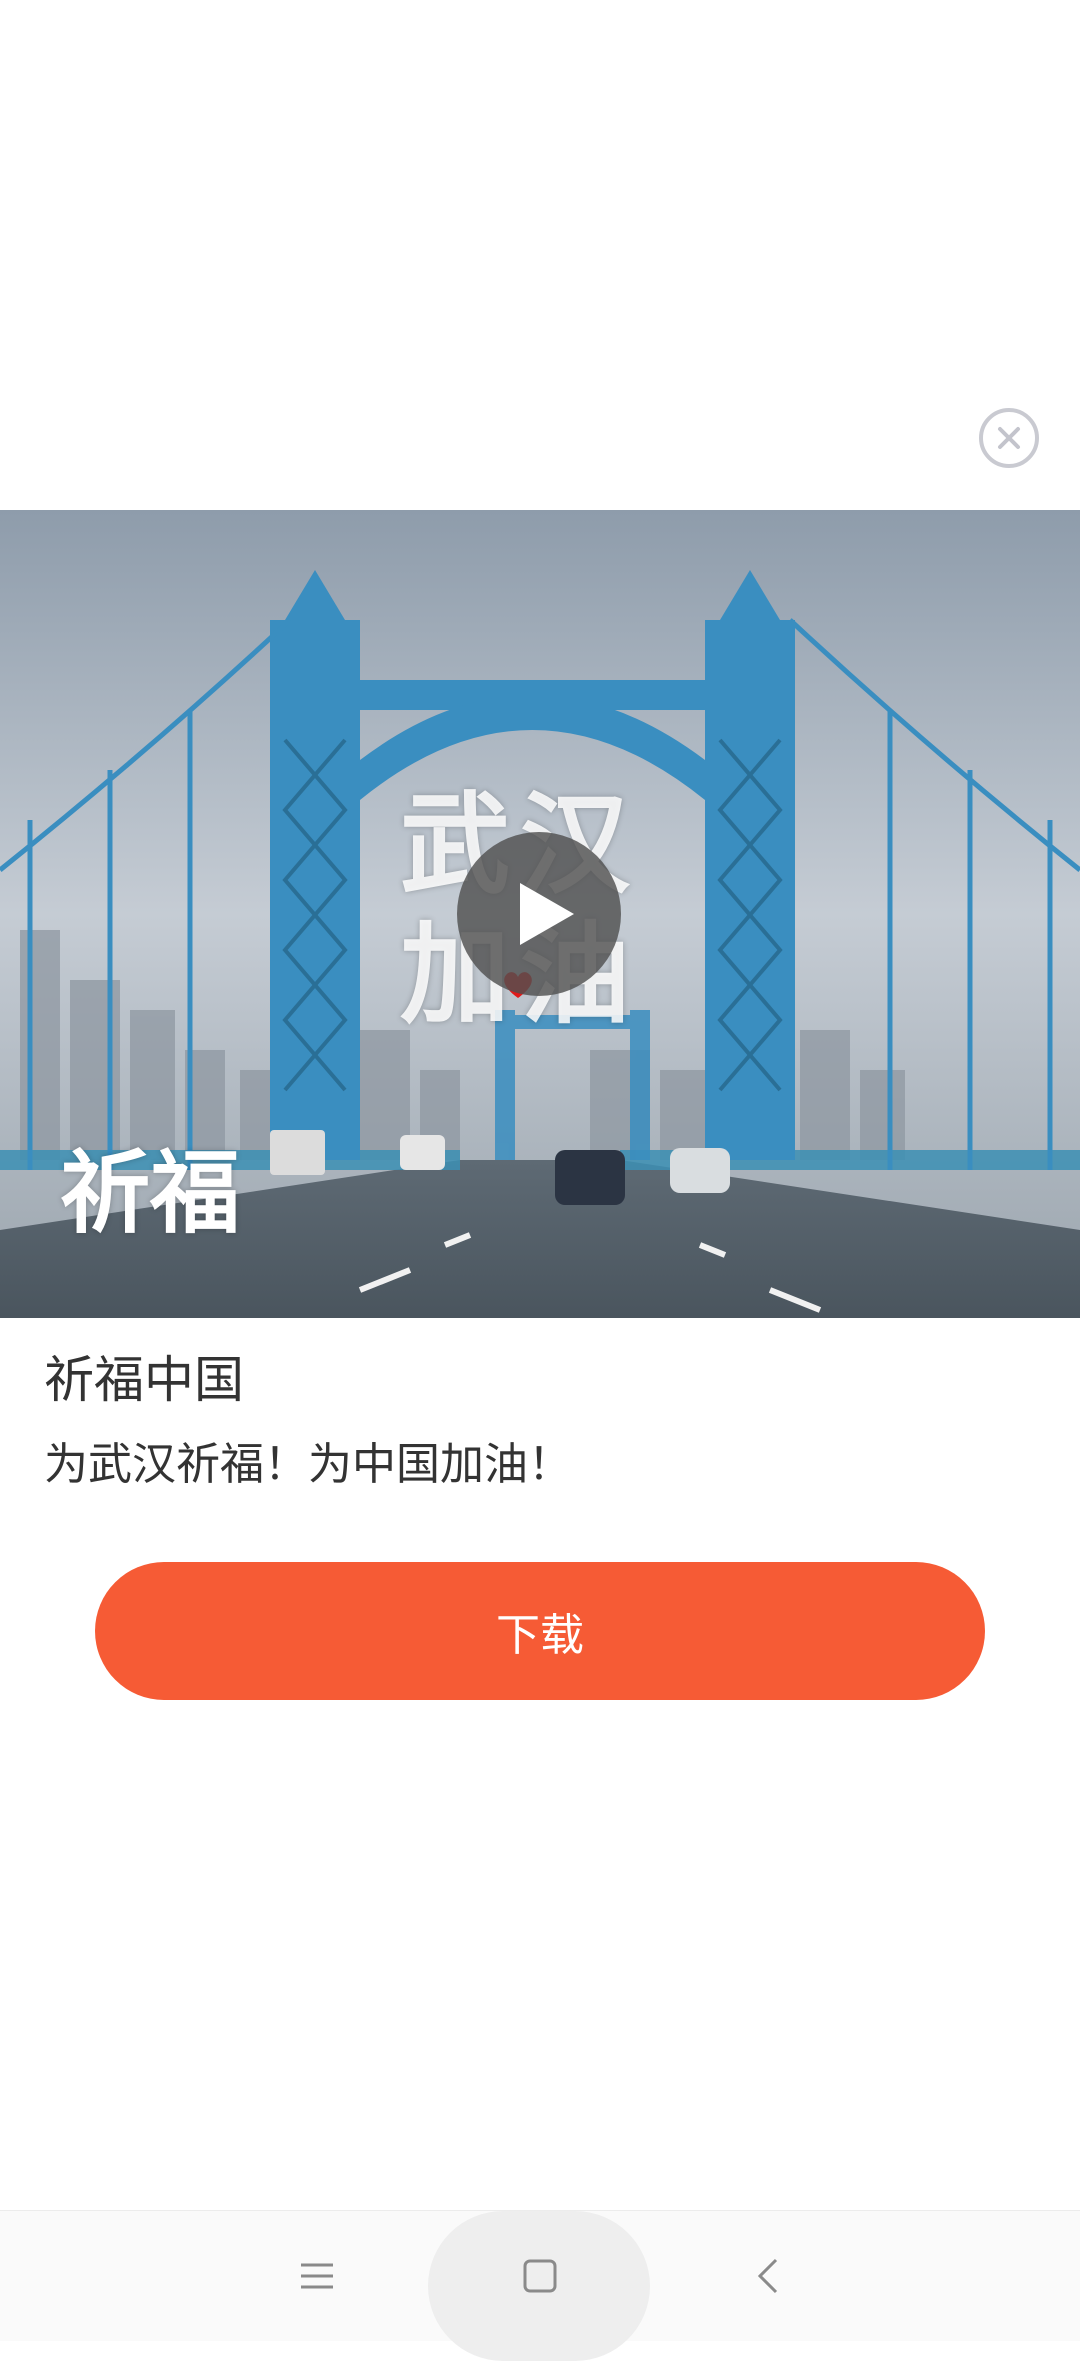  I want to click on home-button, so click(540, 2276).